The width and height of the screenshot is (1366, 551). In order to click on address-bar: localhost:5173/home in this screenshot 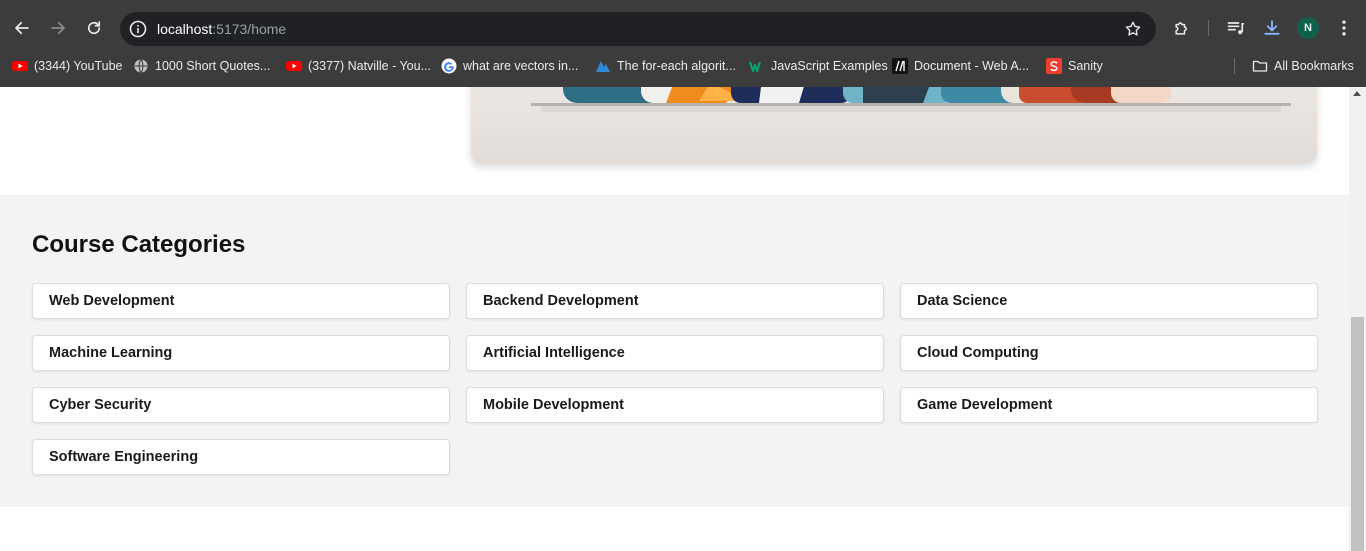, I will do `click(638, 29)`.